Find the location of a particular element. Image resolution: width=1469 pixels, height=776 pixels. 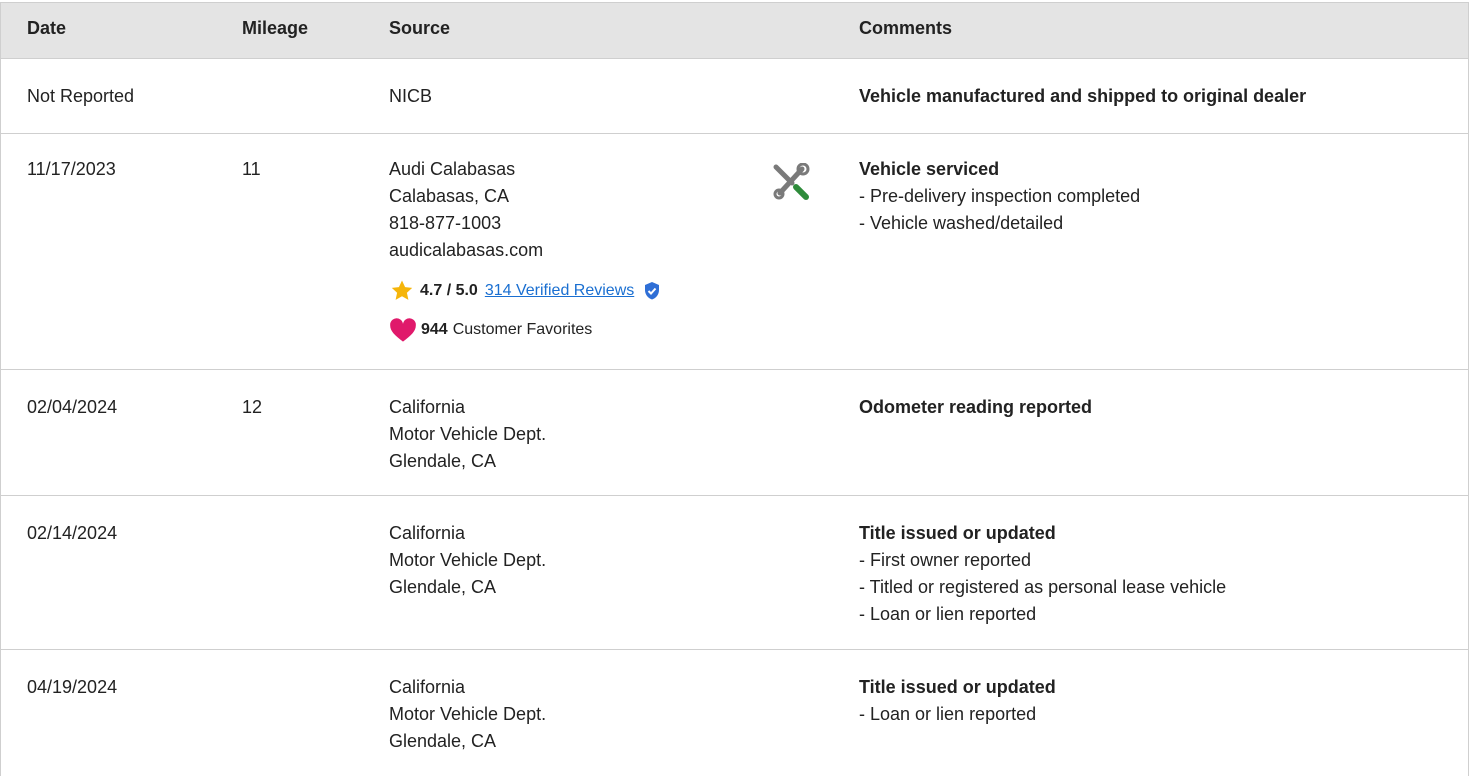

row-source: NICB is located at coordinates (410, 96).